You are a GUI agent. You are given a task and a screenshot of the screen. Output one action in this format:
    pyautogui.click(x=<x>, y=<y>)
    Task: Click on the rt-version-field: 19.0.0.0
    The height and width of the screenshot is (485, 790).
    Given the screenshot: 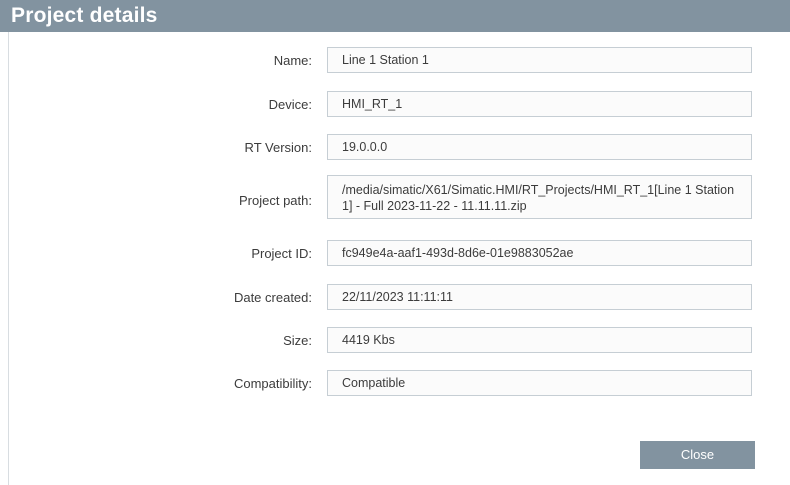 What is the action you would take?
    pyautogui.click(x=539, y=147)
    